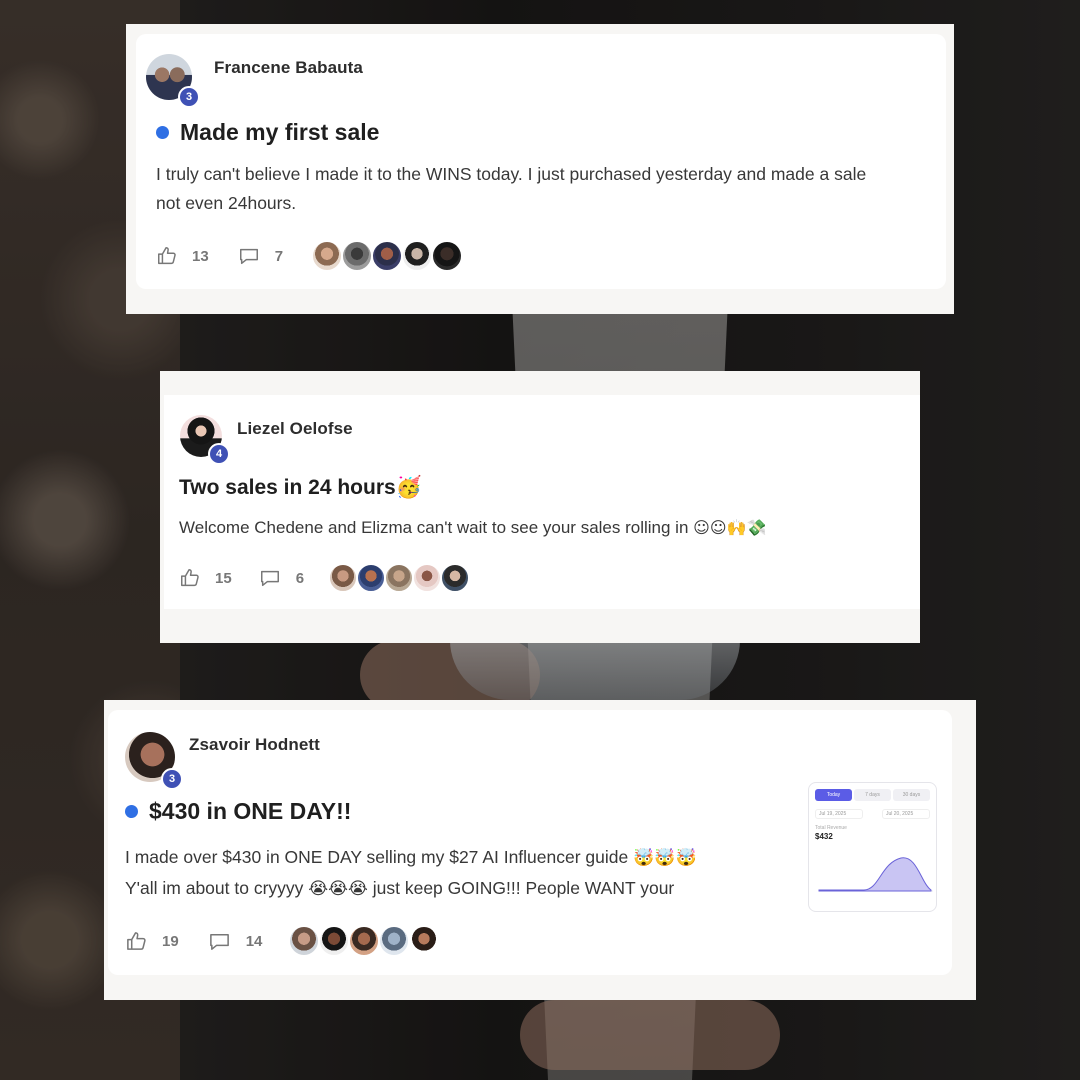  What do you see at coordinates (200, 256) in the screenshot?
I see `like-count: 13` at bounding box center [200, 256].